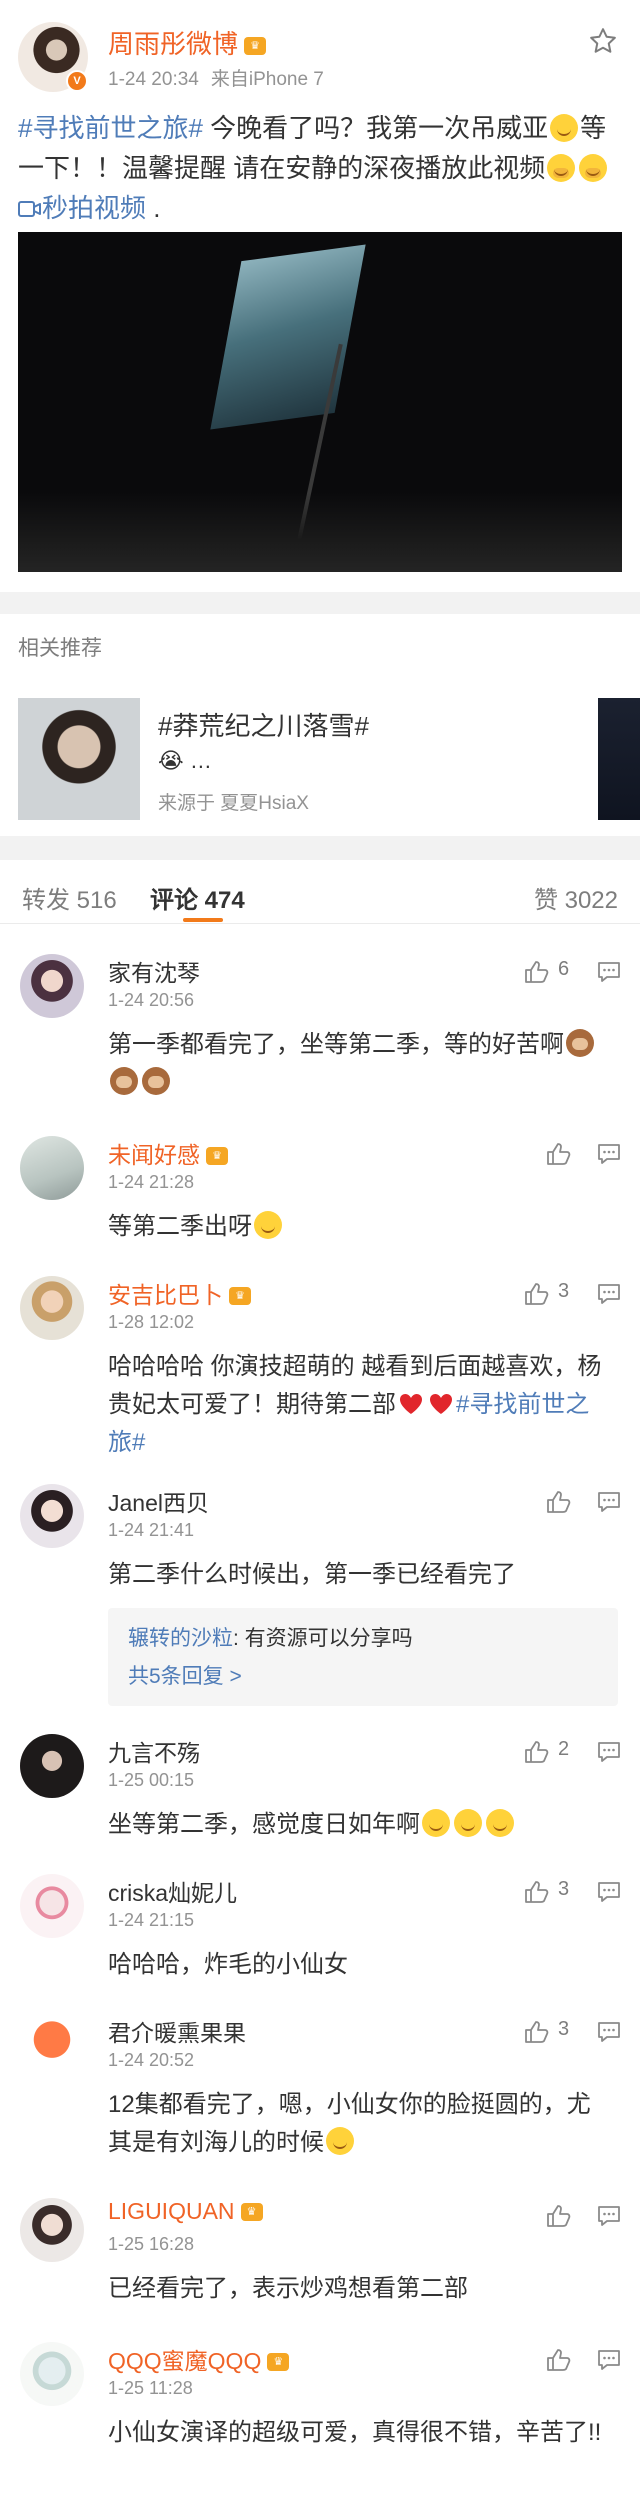 The width and height of the screenshot is (640, 2501). What do you see at coordinates (375, 128) in the screenshot?
I see `post-text-part-1: 今晚看了吗？我第一次吊威亚` at bounding box center [375, 128].